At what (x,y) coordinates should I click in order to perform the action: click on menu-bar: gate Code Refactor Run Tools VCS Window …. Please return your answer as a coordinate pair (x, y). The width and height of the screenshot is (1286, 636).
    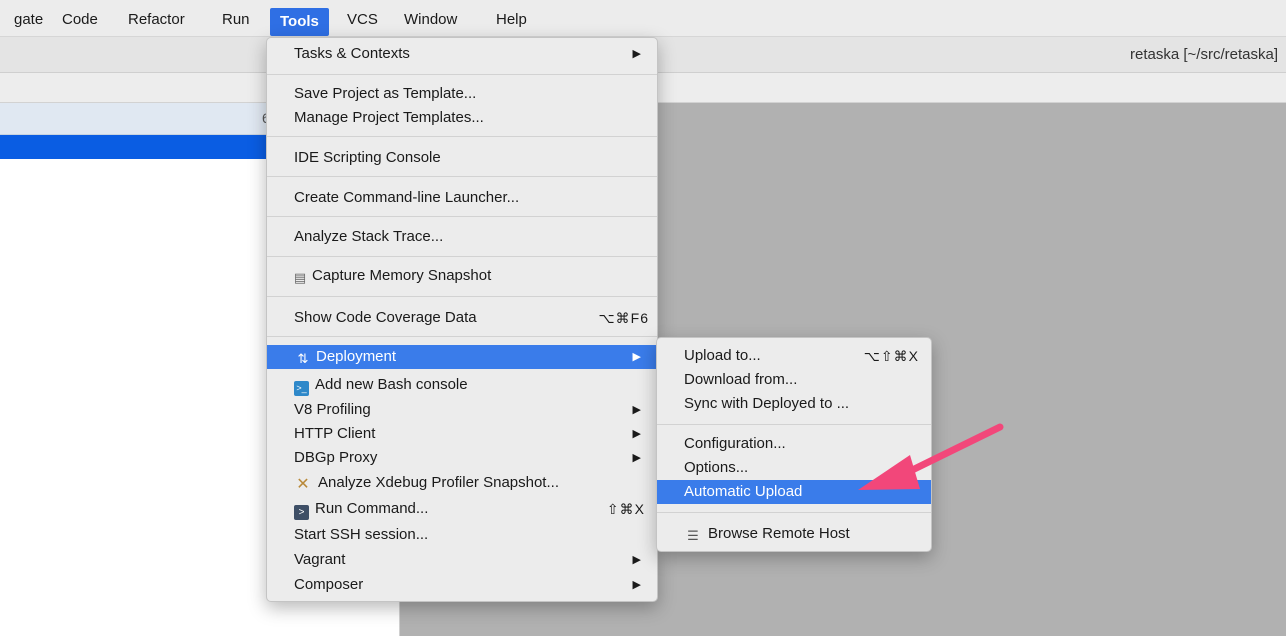
    Looking at the image, I should click on (643, 18).